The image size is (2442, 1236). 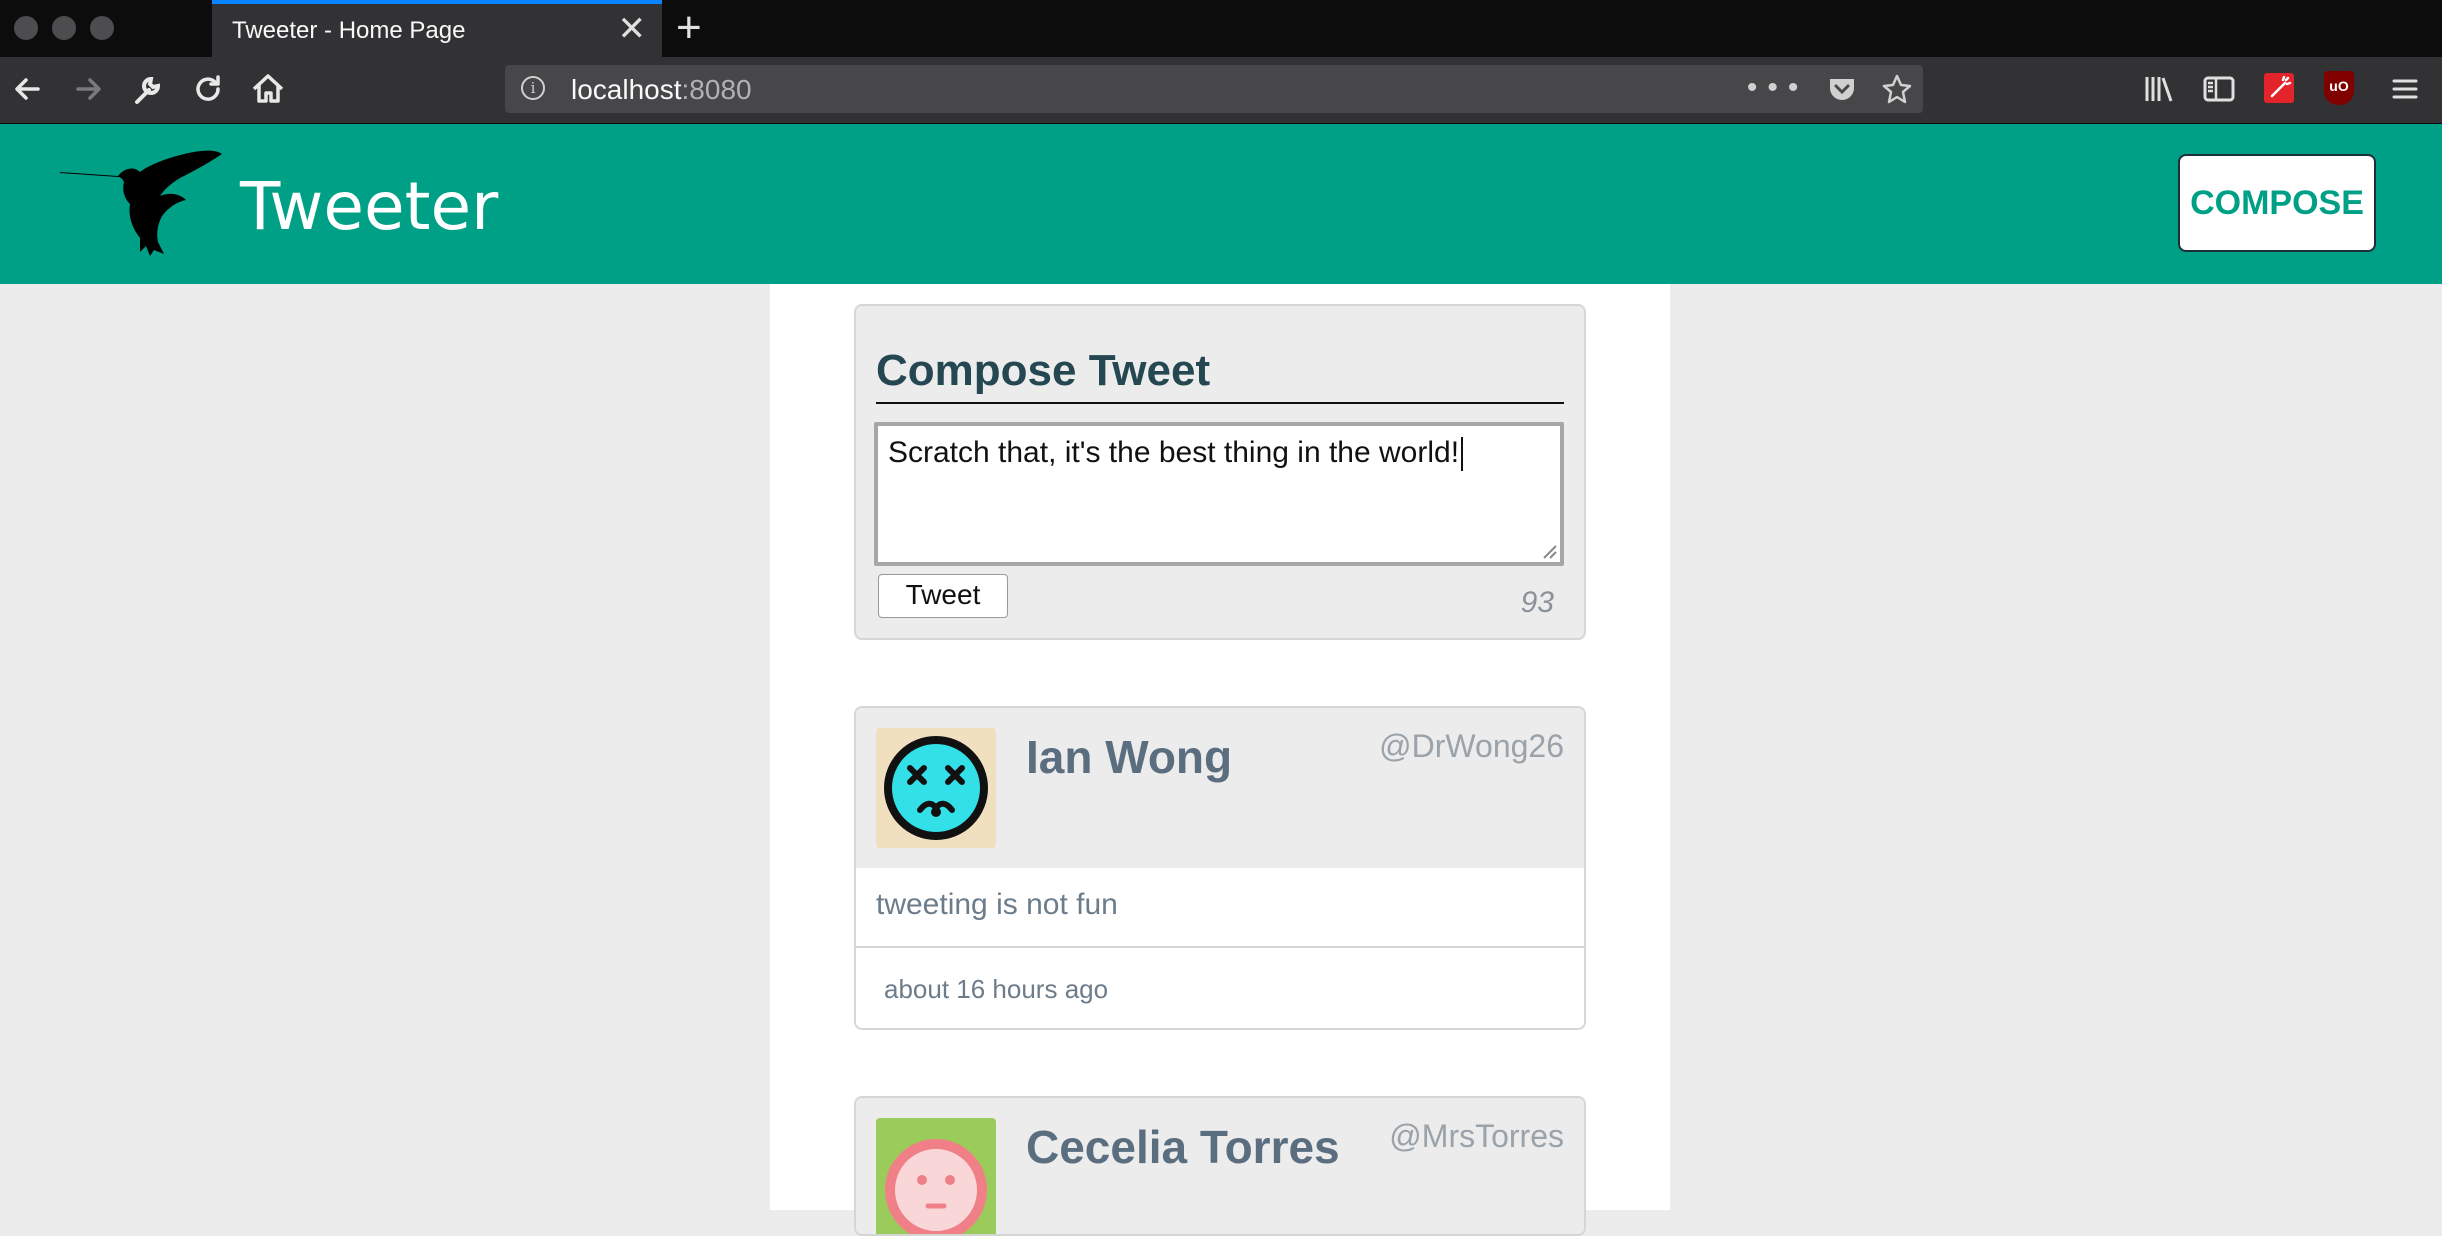 I want to click on forward-icon, so click(x=88, y=89).